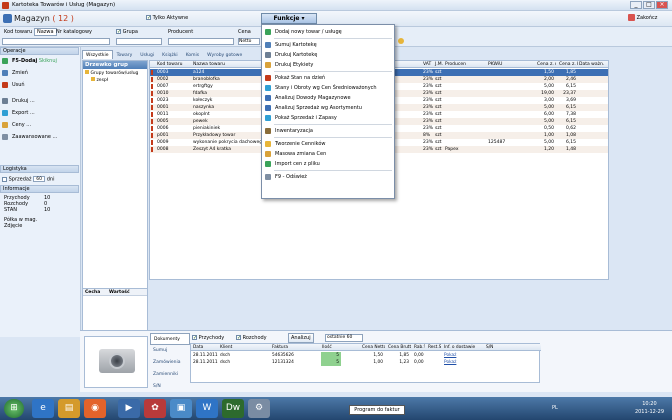  I want to click on menu-item: F9 - Odśwież, so click(328, 177).